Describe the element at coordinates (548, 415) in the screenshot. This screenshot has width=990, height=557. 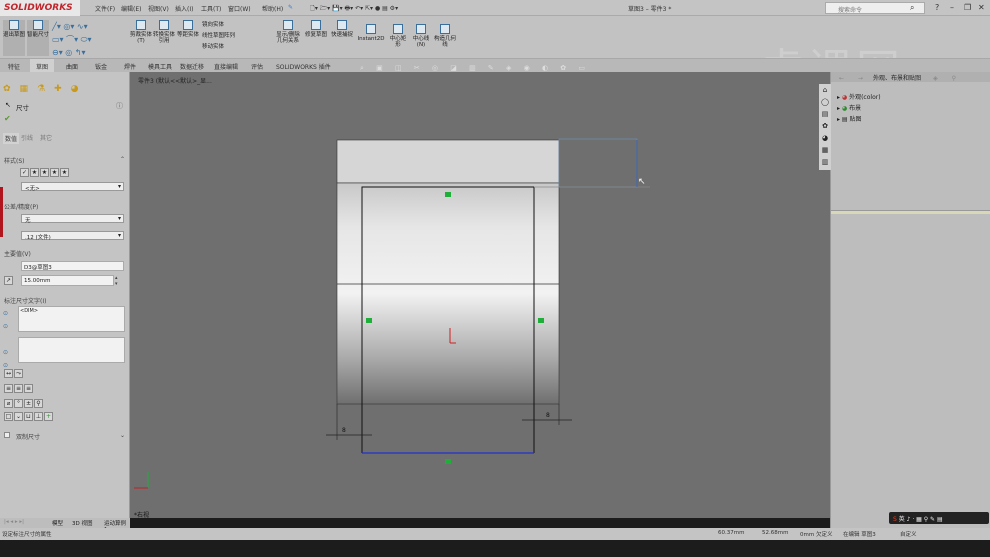
I see `dim-text-right: 8` at that location.